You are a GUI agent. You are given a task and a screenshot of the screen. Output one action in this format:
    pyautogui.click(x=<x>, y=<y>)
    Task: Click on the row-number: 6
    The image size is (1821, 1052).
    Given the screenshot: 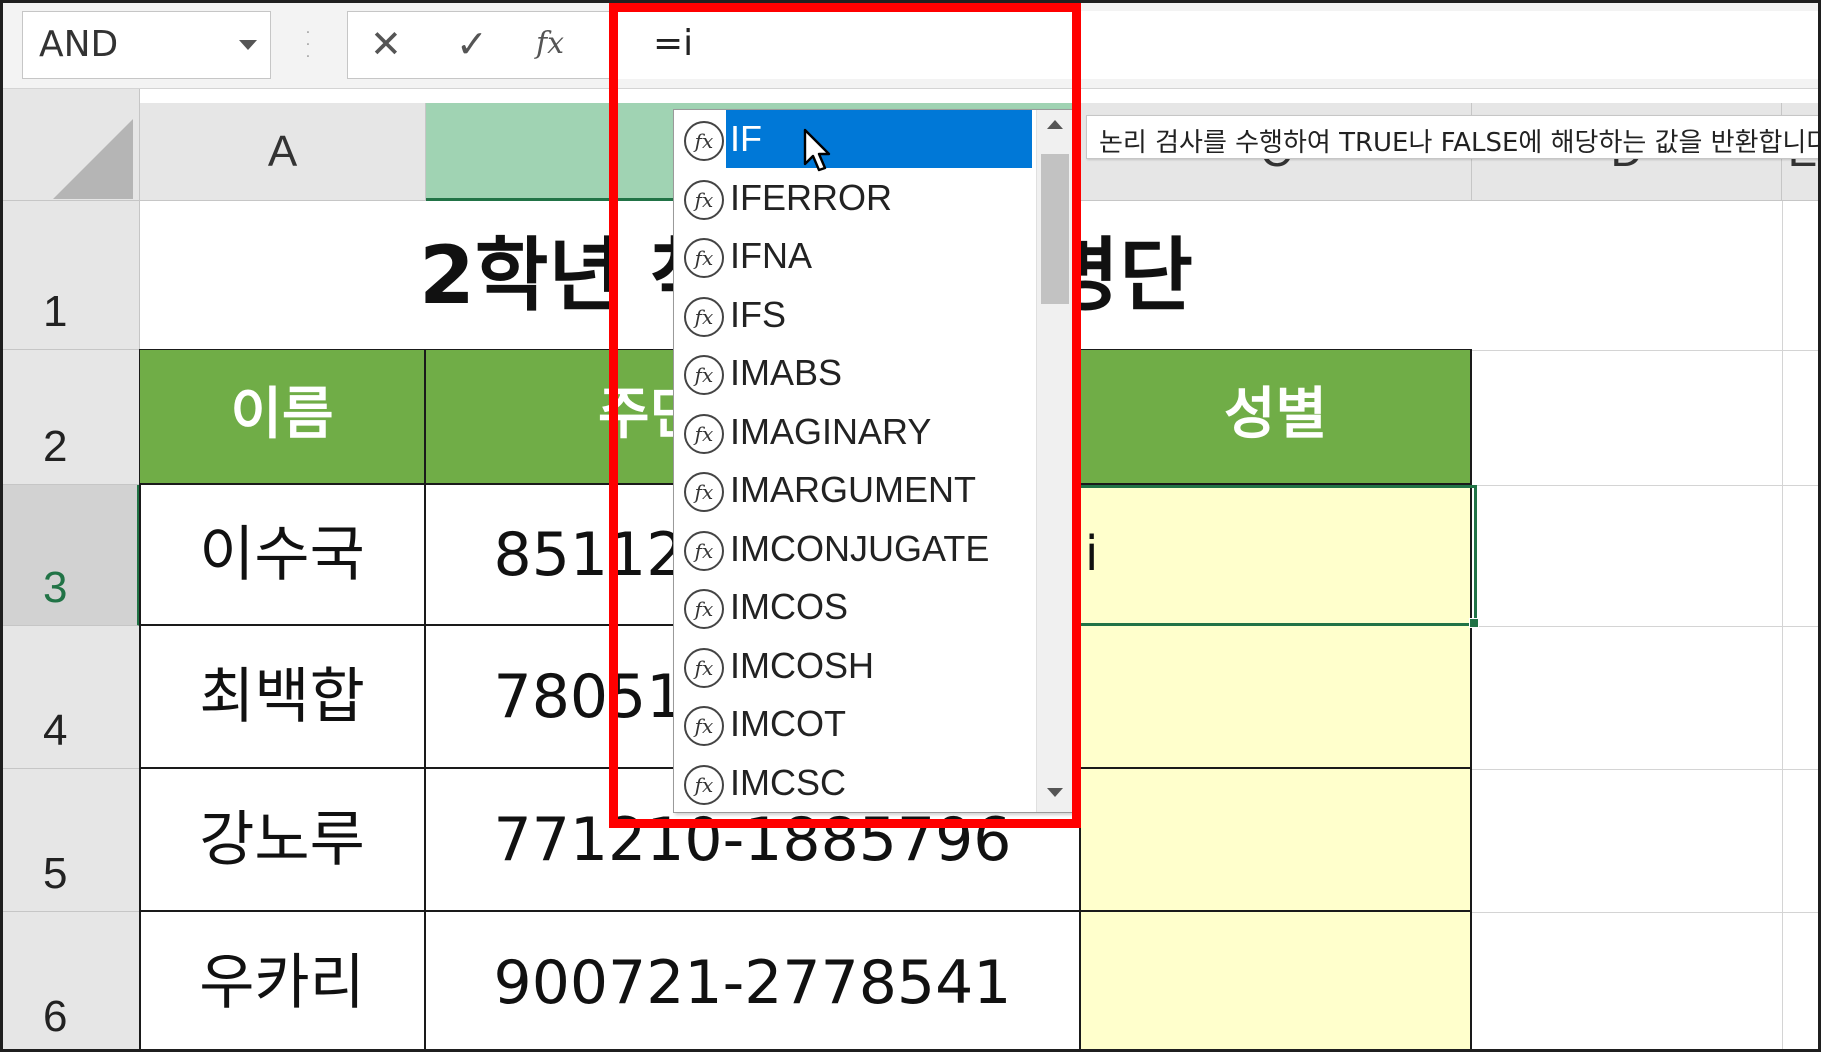 What is the action you would take?
    pyautogui.click(x=55, y=1016)
    